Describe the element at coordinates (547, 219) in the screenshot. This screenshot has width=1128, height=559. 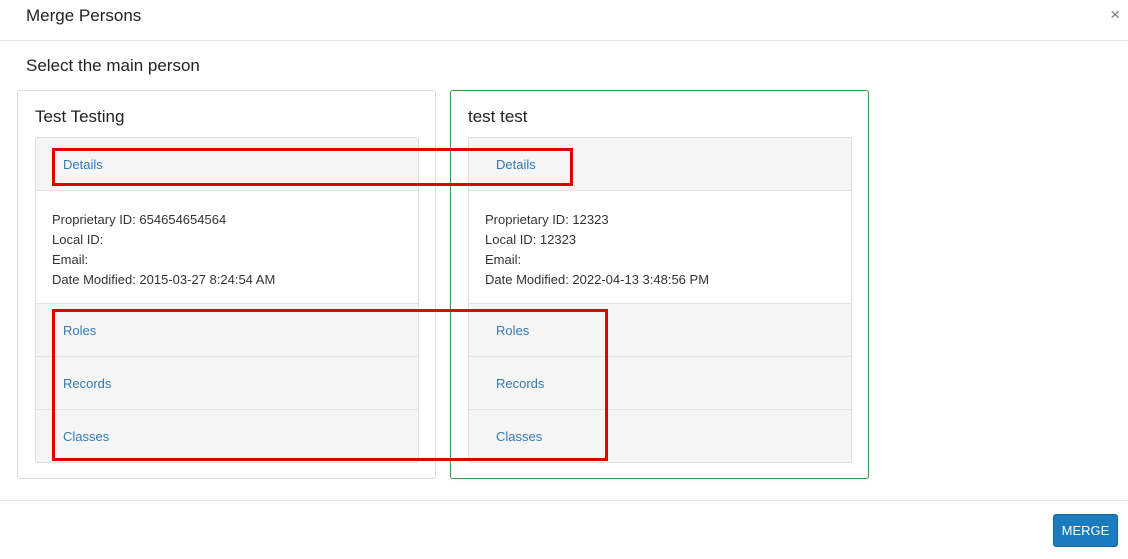
I see `proprietary-id: Proprietary ID: 12323` at that location.